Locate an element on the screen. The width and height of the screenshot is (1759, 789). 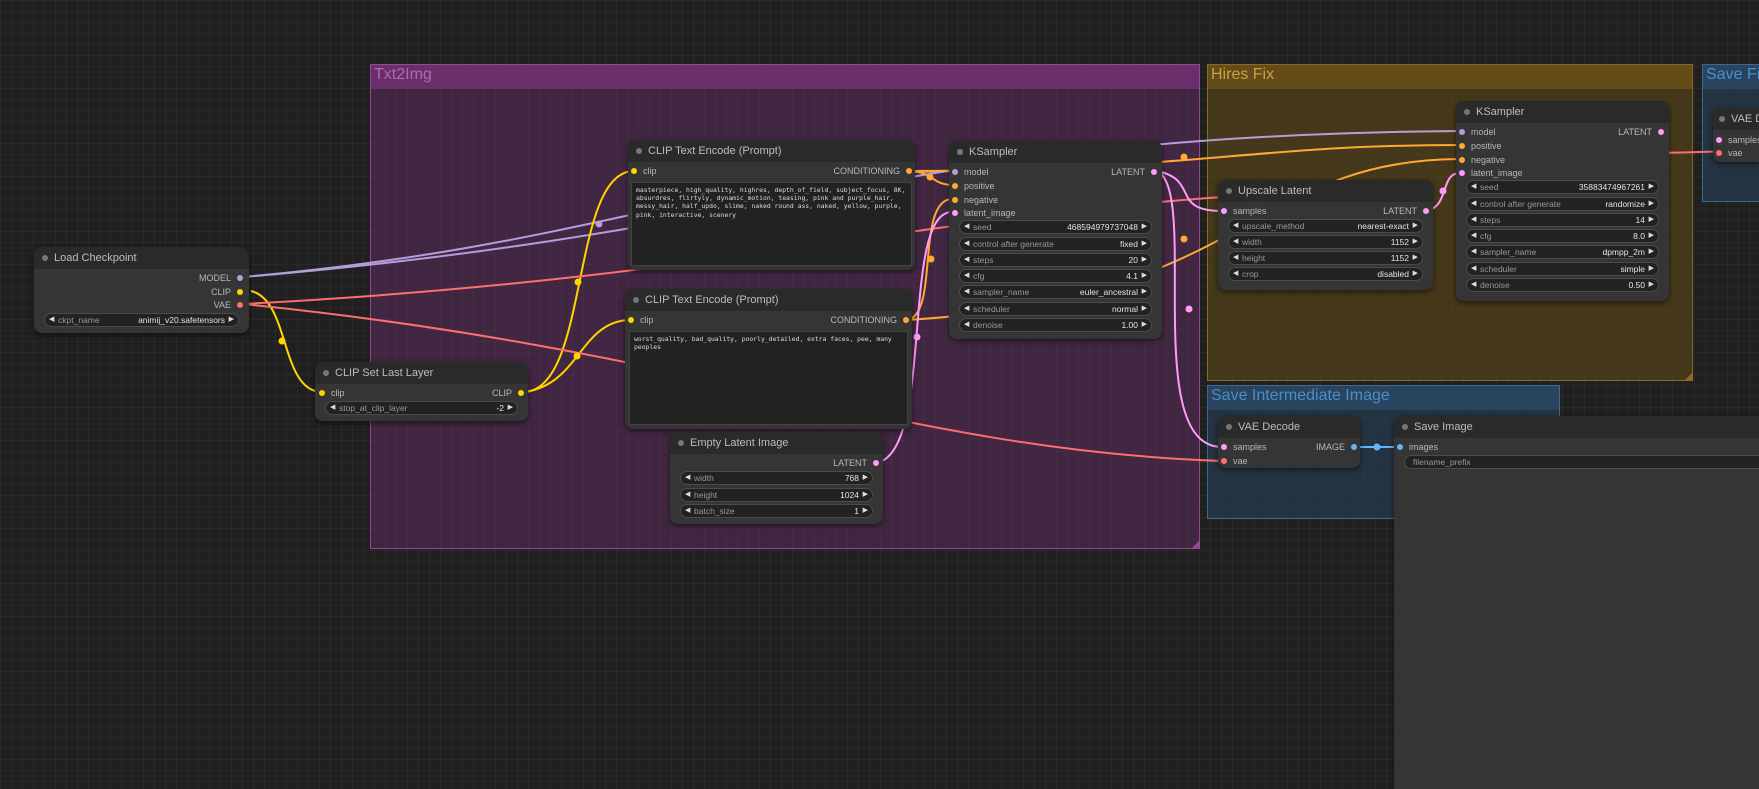
scheduler-combo: ◀ scheduler simple ▶ is located at coordinates (1562, 269).